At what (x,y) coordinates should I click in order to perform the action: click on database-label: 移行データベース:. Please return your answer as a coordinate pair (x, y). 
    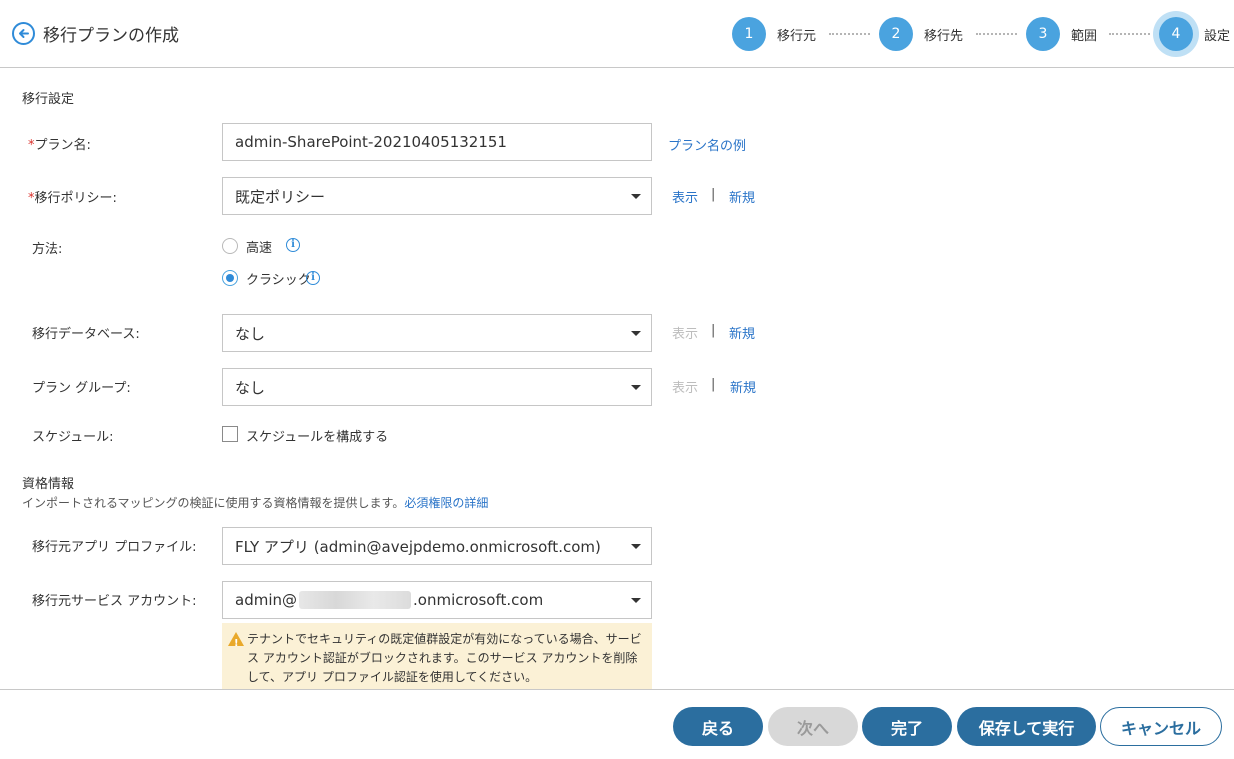
    Looking at the image, I should click on (86, 334).